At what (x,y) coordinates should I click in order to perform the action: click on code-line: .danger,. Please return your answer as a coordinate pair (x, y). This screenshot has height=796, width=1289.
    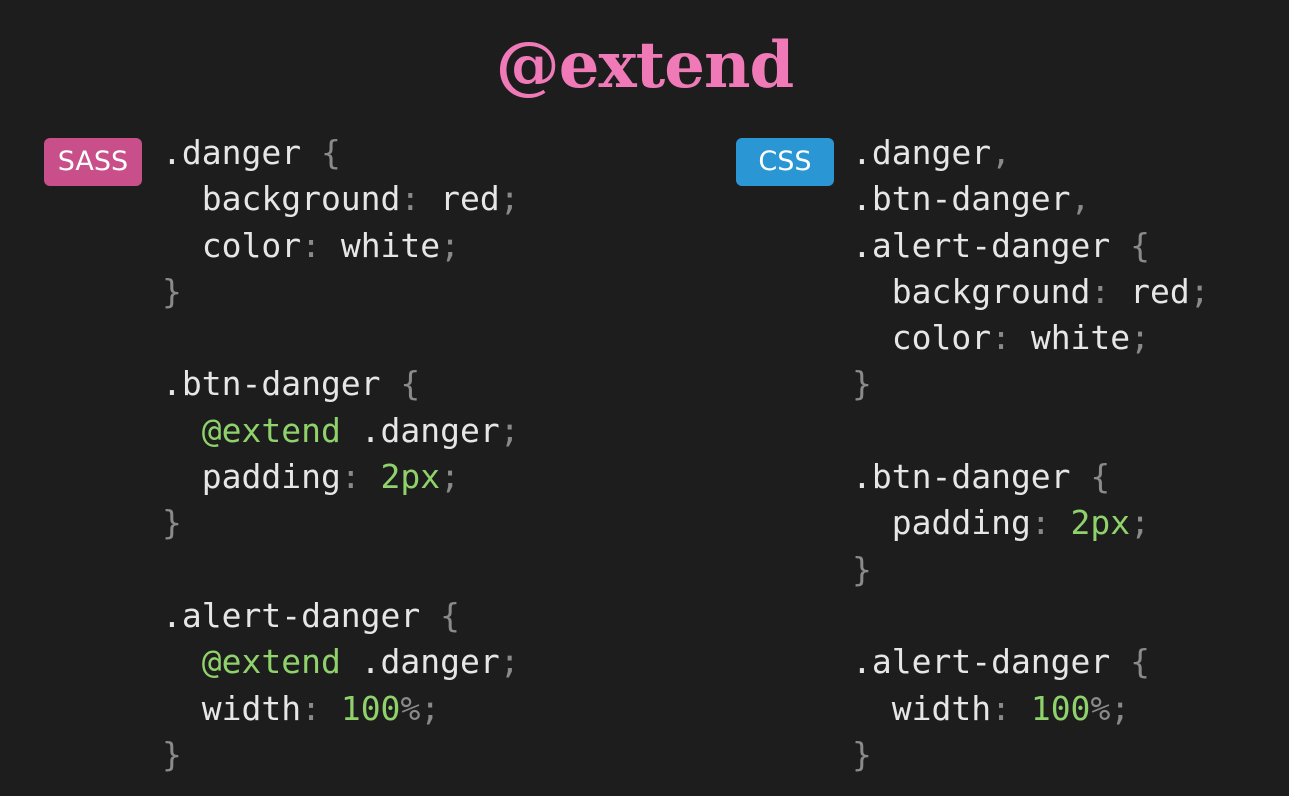
    Looking at the image, I should click on (1031, 153).